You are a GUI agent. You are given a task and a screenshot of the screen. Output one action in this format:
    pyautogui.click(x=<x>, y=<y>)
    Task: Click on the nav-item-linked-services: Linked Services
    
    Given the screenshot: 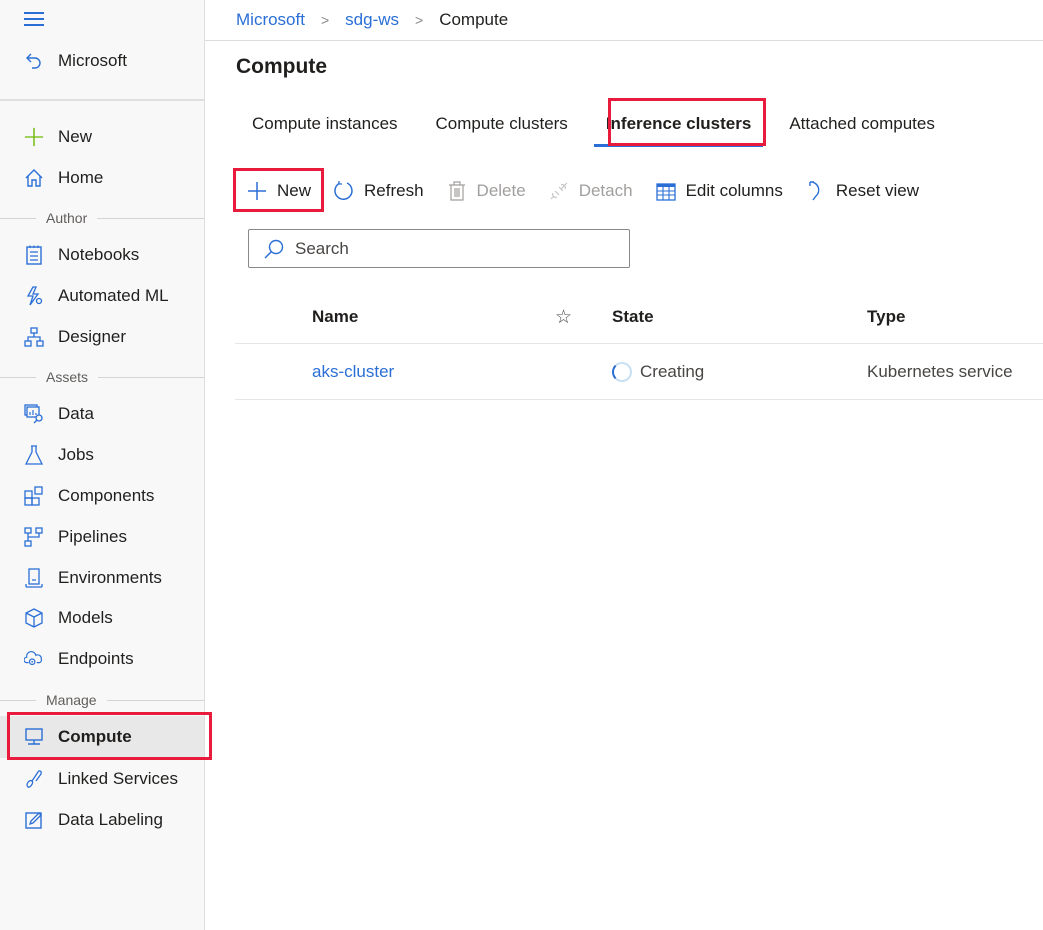 What is the action you would take?
    pyautogui.click(x=102, y=779)
    